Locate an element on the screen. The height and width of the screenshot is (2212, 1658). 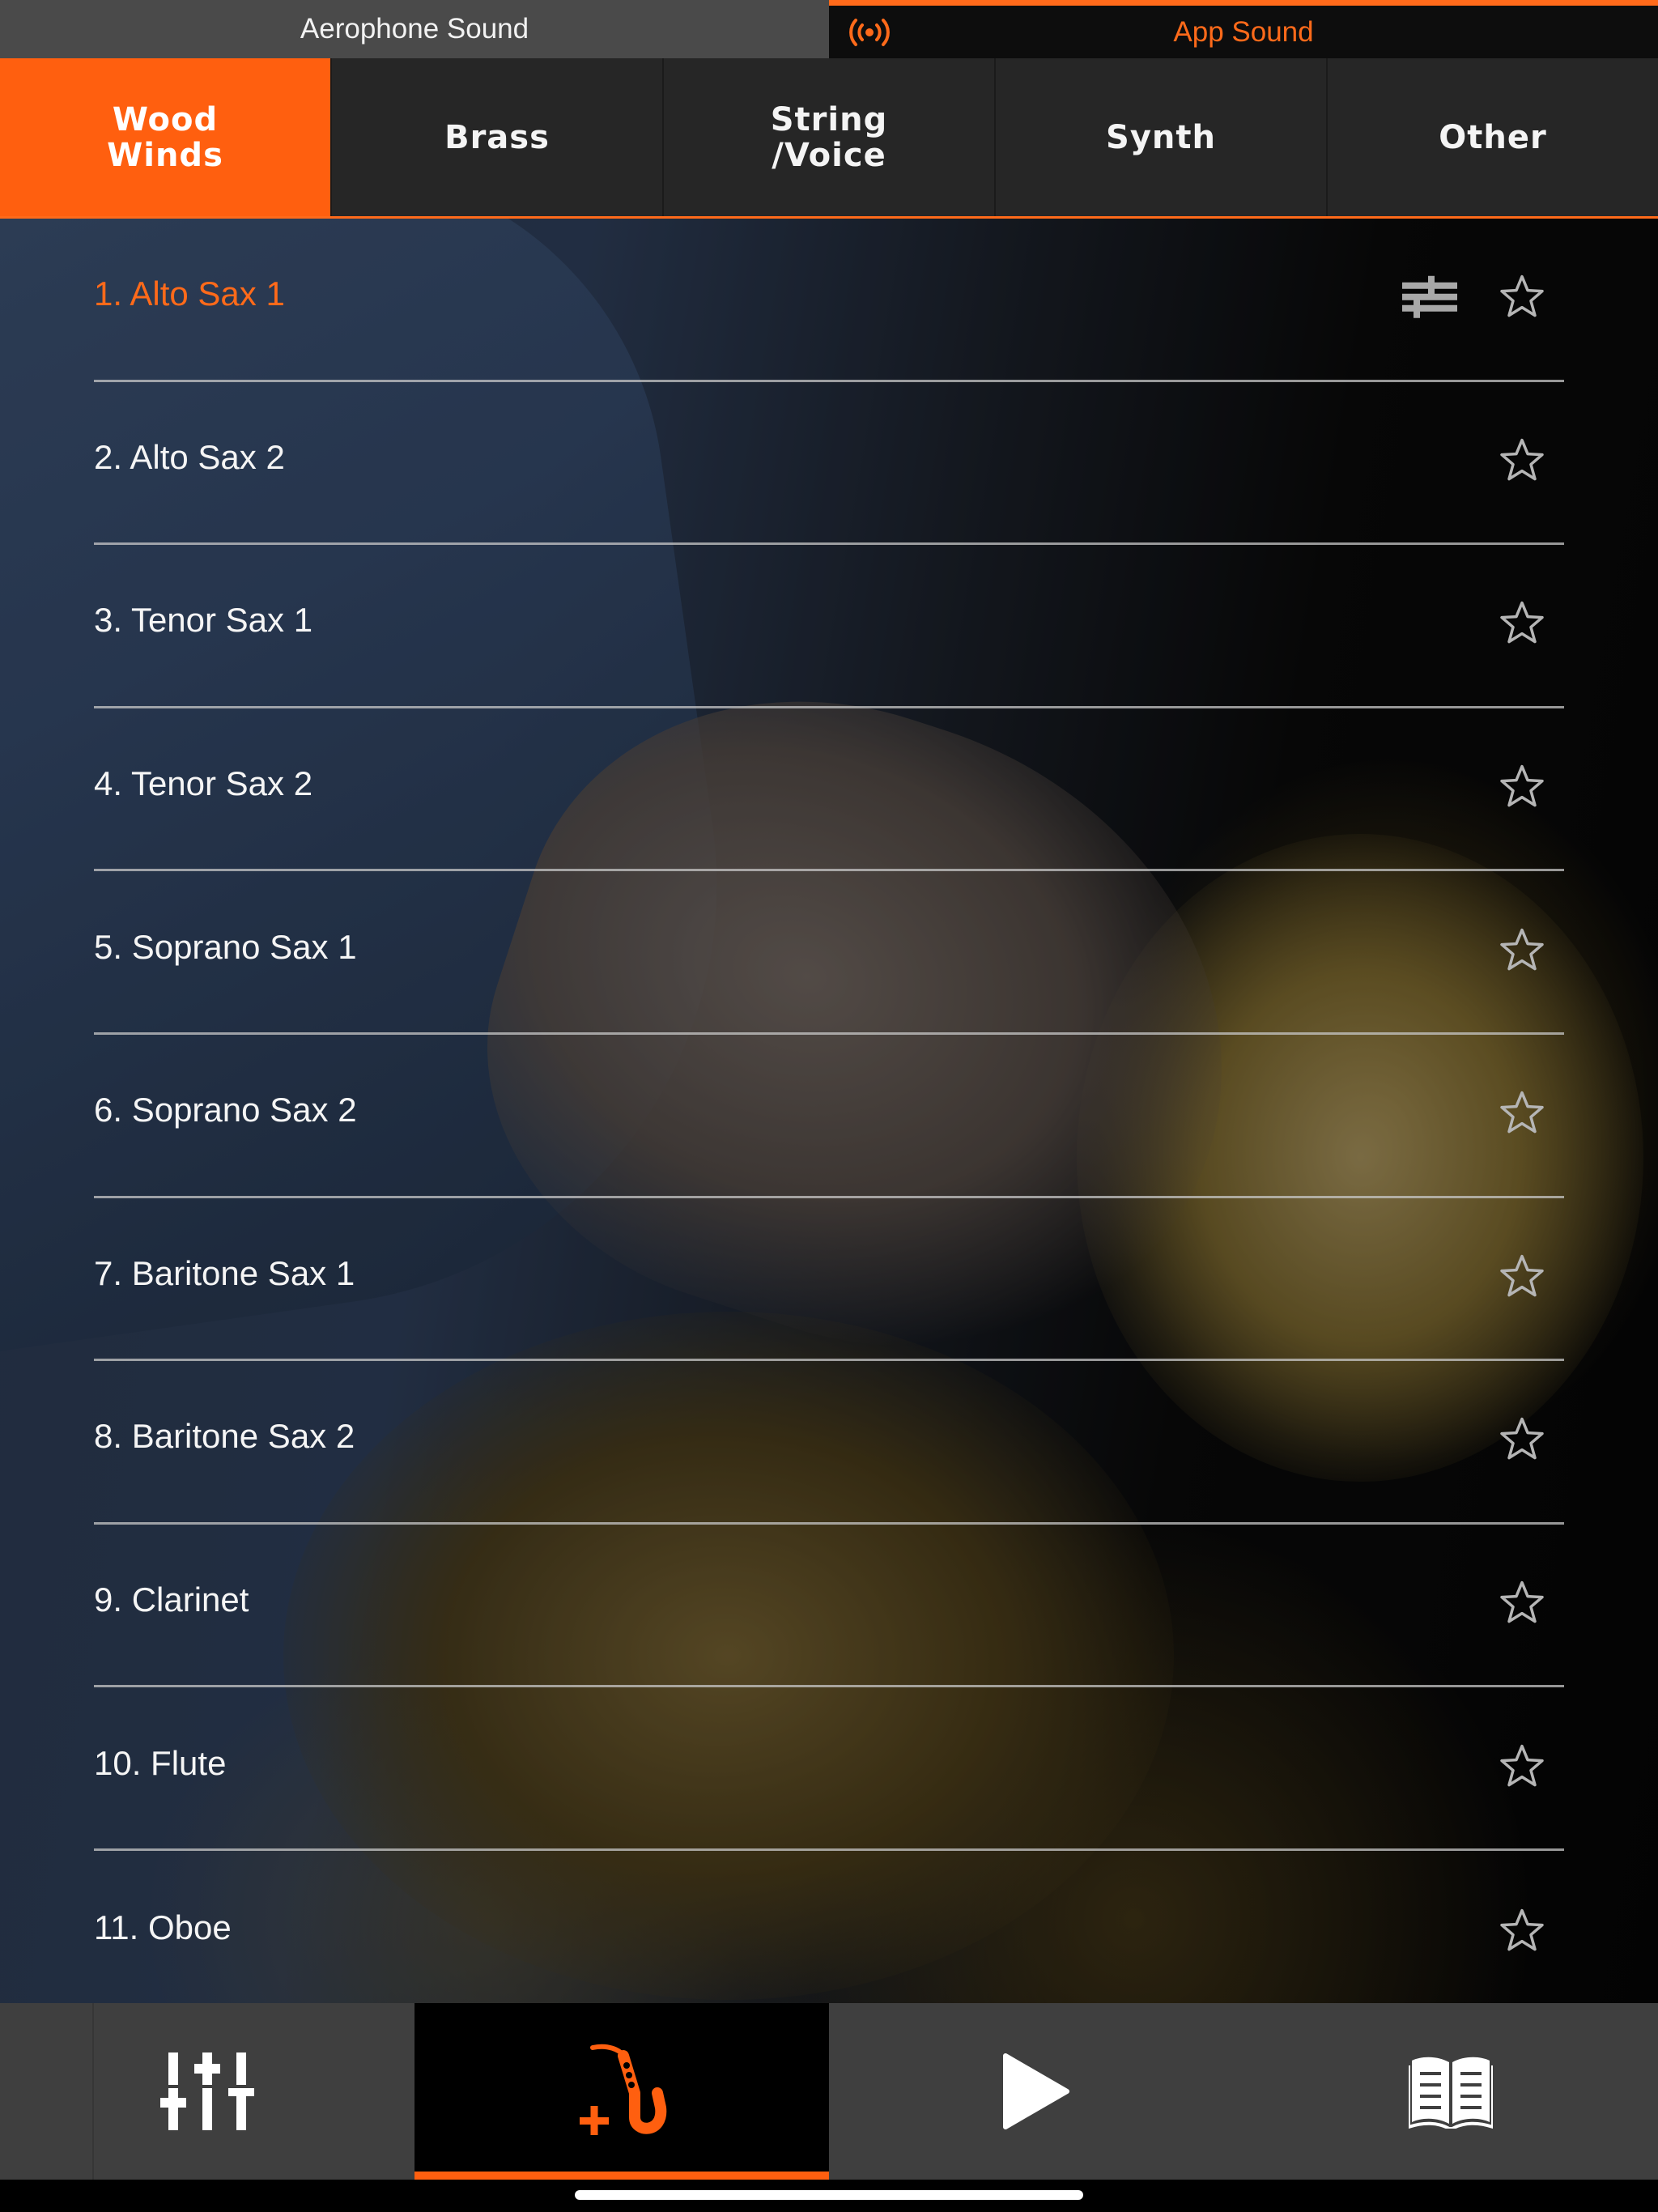
tone-name: 4. Tenor Sax 2 is located at coordinates (203, 783).